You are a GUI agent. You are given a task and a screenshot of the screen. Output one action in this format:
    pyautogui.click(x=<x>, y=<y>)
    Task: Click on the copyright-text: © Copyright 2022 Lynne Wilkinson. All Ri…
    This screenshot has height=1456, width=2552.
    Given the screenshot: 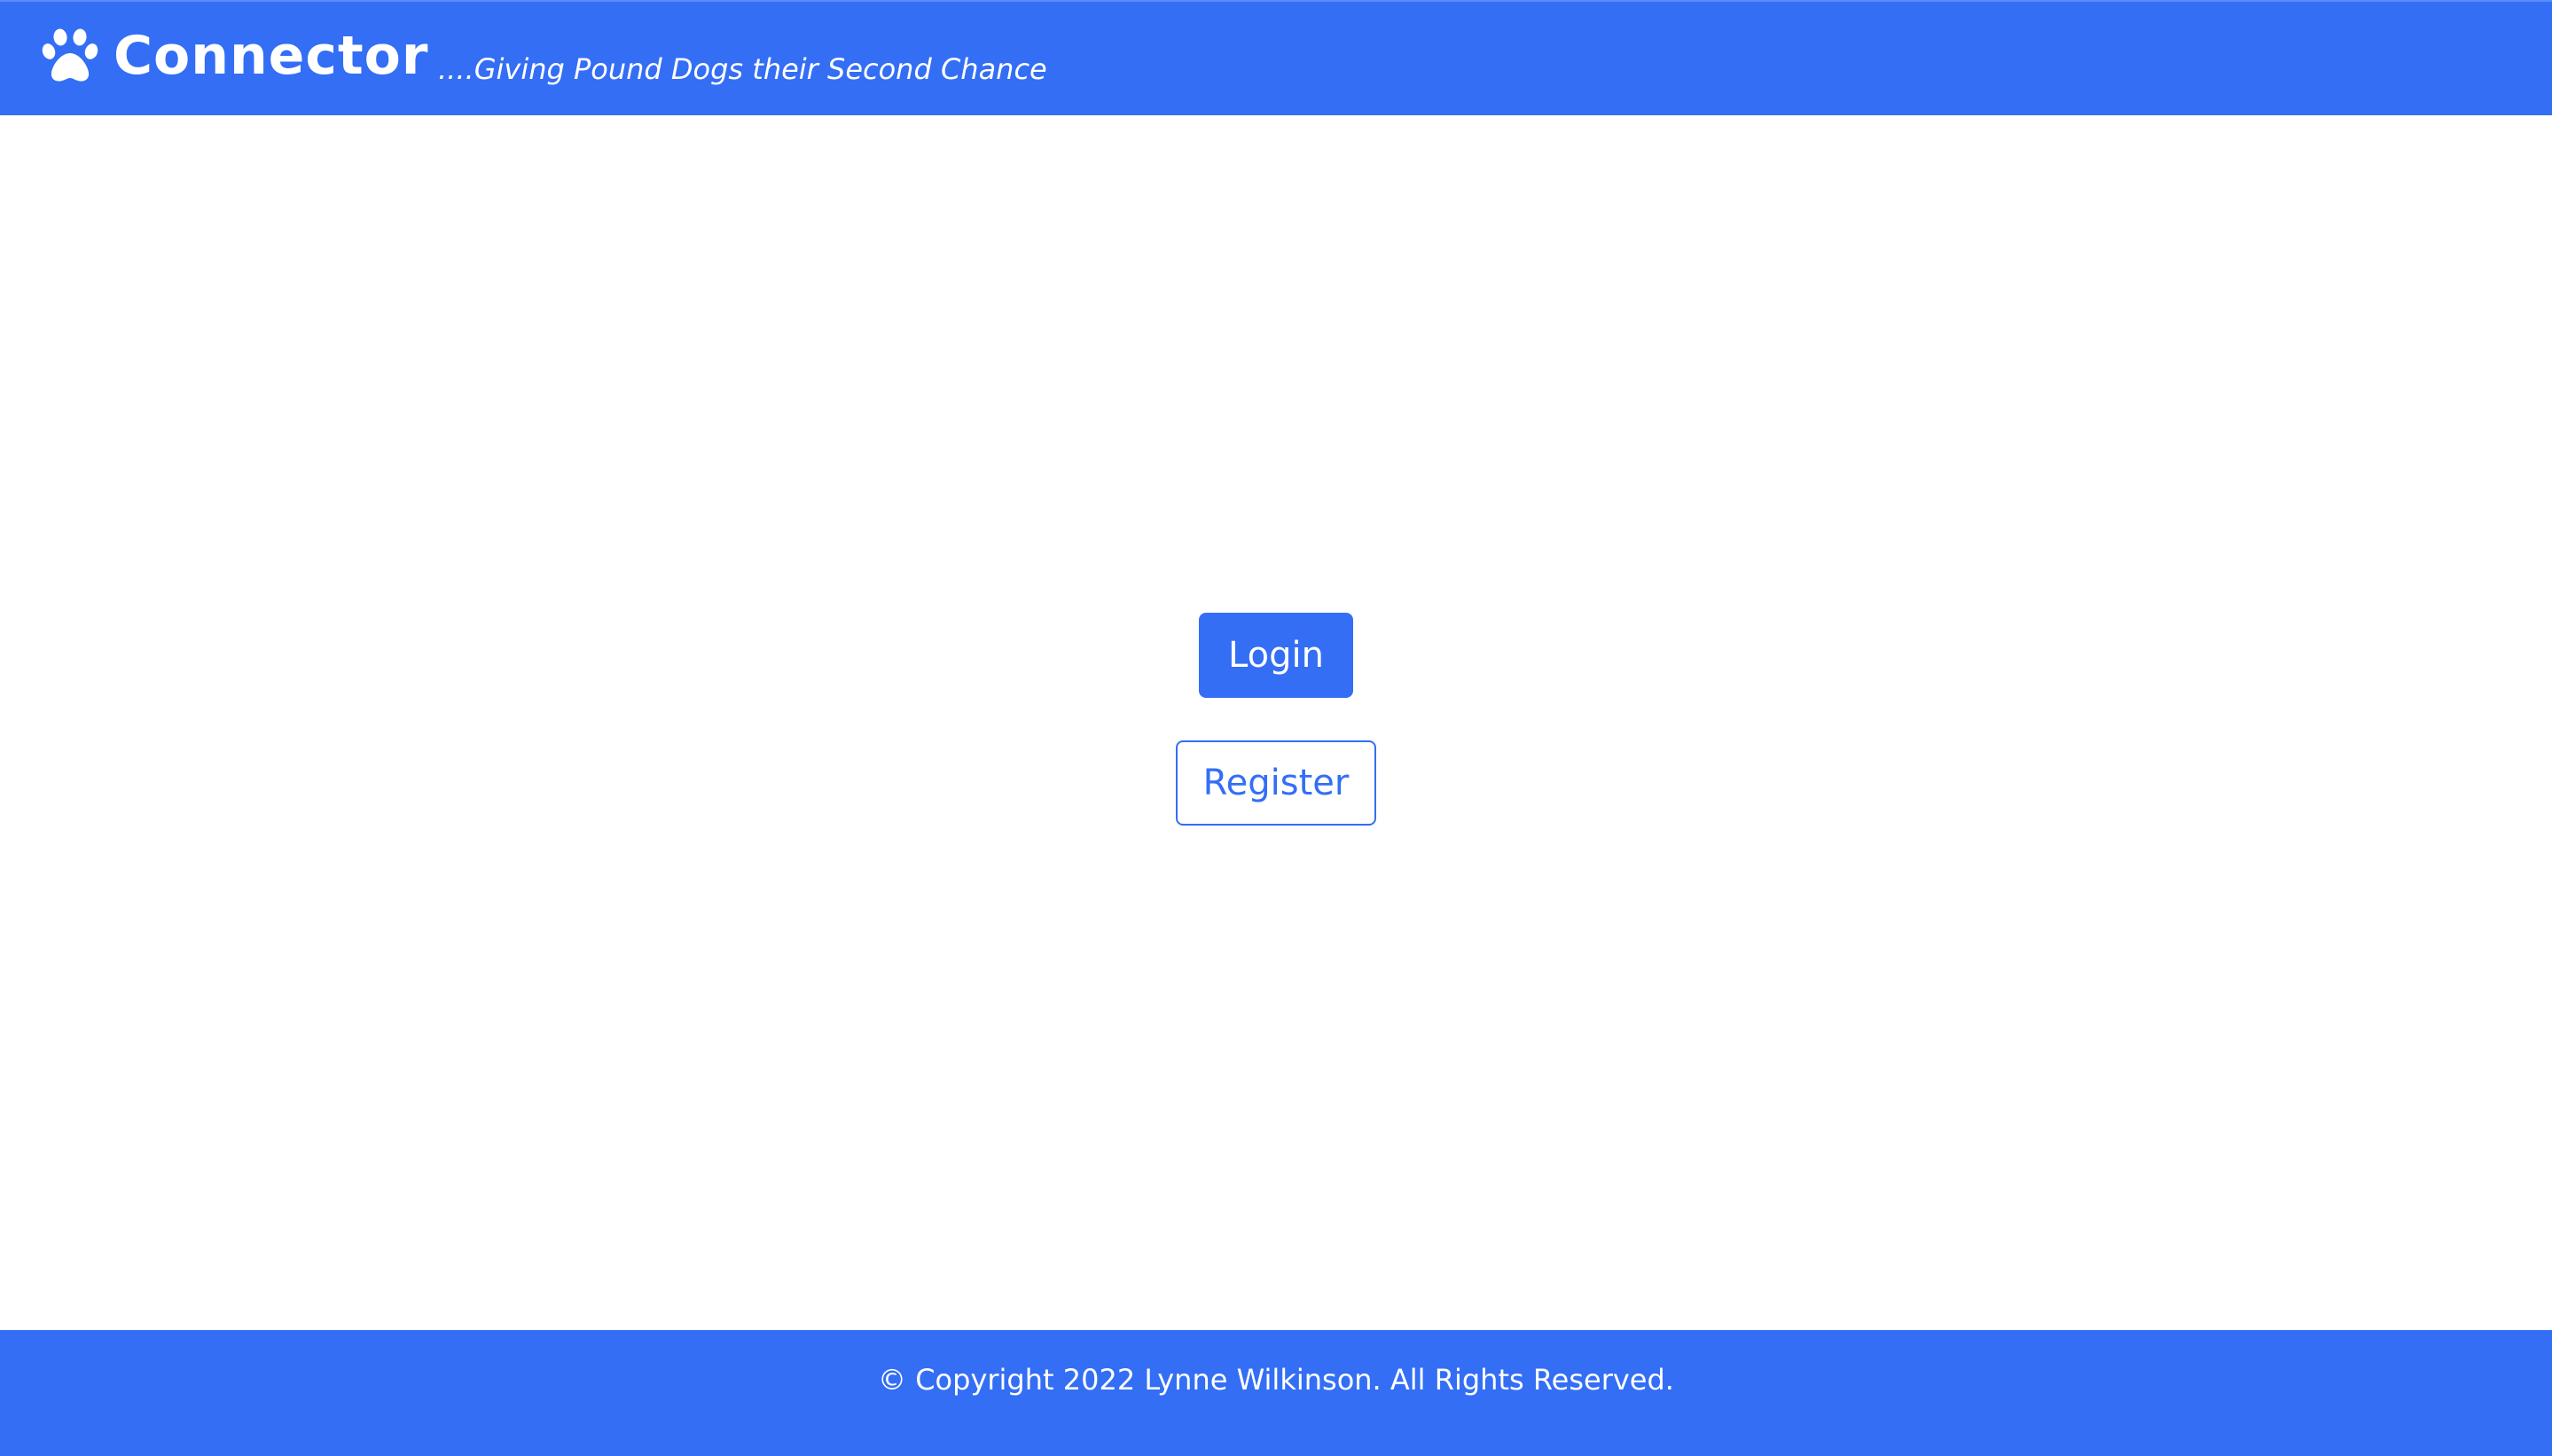 What is the action you would take?
    pyautogui.click(x=1276, y=1380)
    